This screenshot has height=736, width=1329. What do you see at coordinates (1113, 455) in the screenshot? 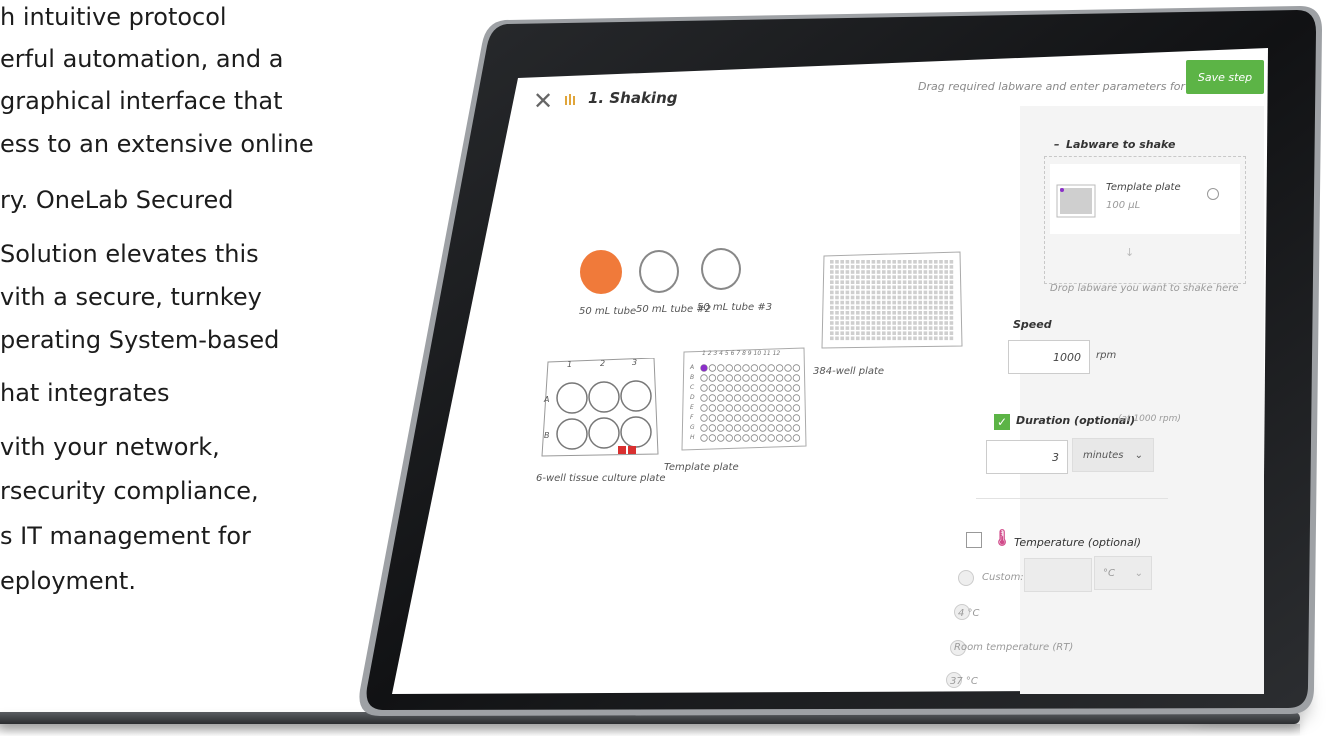
I see `duration-unit-select: minutes ⌄` at bounding box center [1113, 455].